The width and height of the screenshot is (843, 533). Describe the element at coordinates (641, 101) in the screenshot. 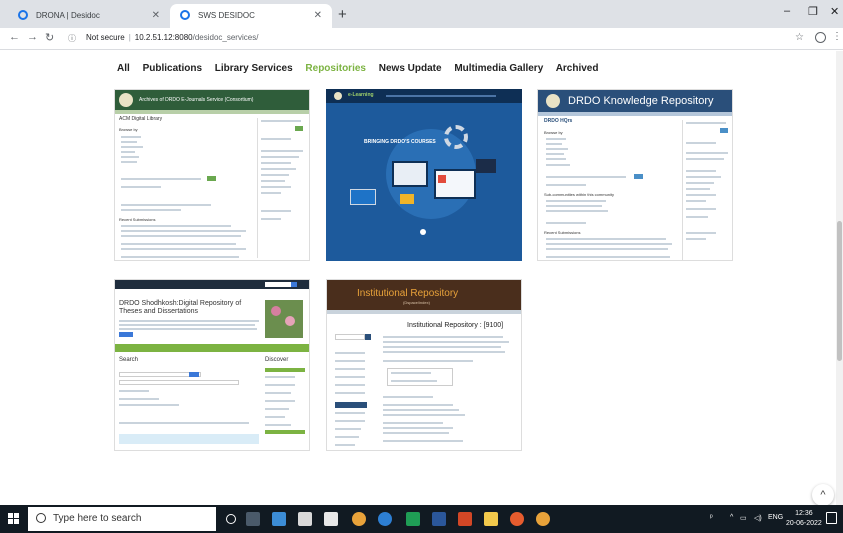

I see `card-header-title: DRDO Knowledge Repository` at that location.